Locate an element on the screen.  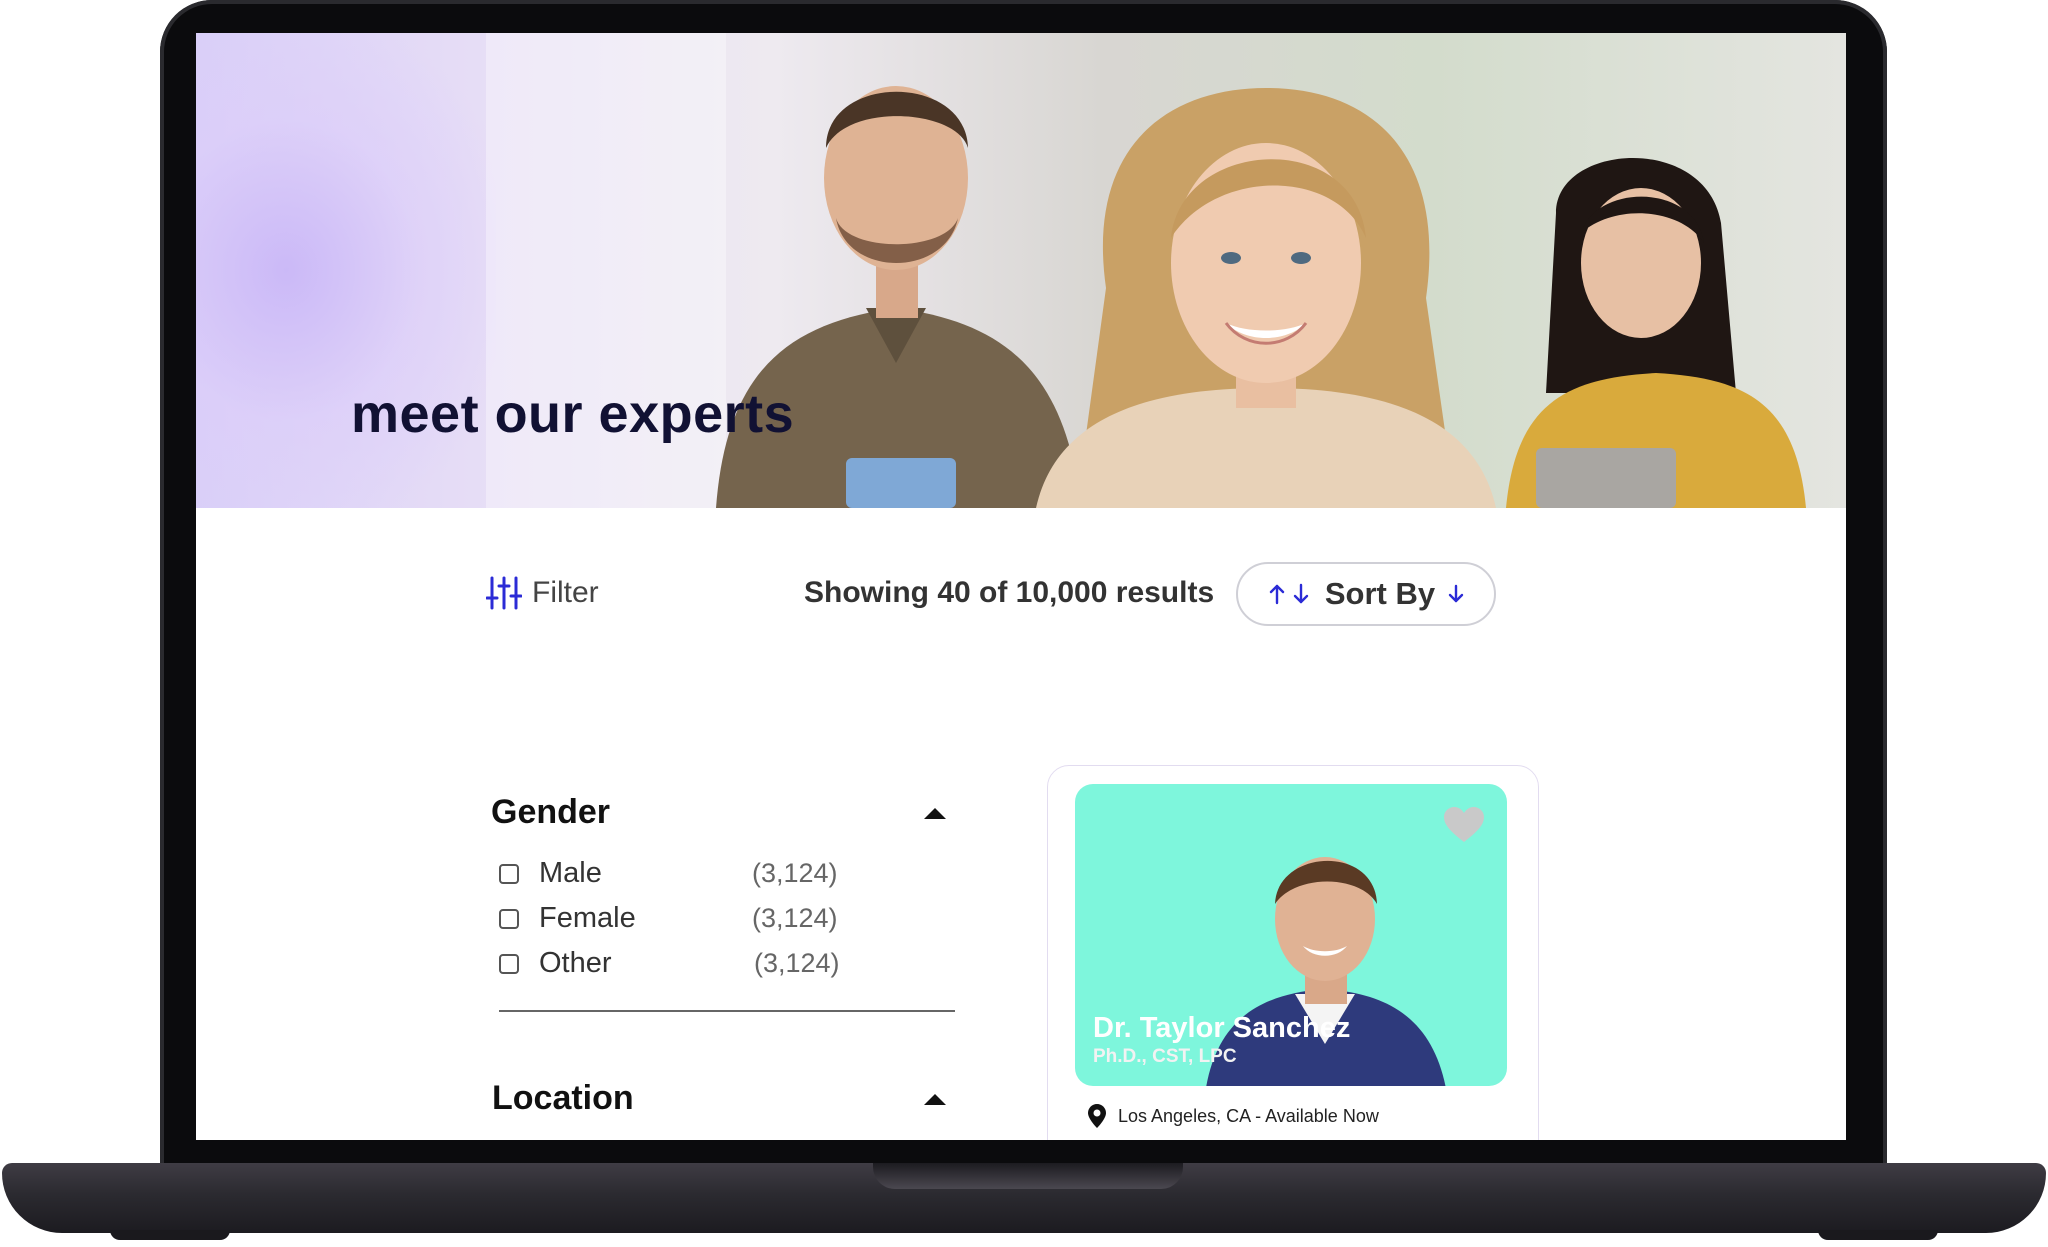
location-filter-title: Location is located at coordinates (563, 1098).